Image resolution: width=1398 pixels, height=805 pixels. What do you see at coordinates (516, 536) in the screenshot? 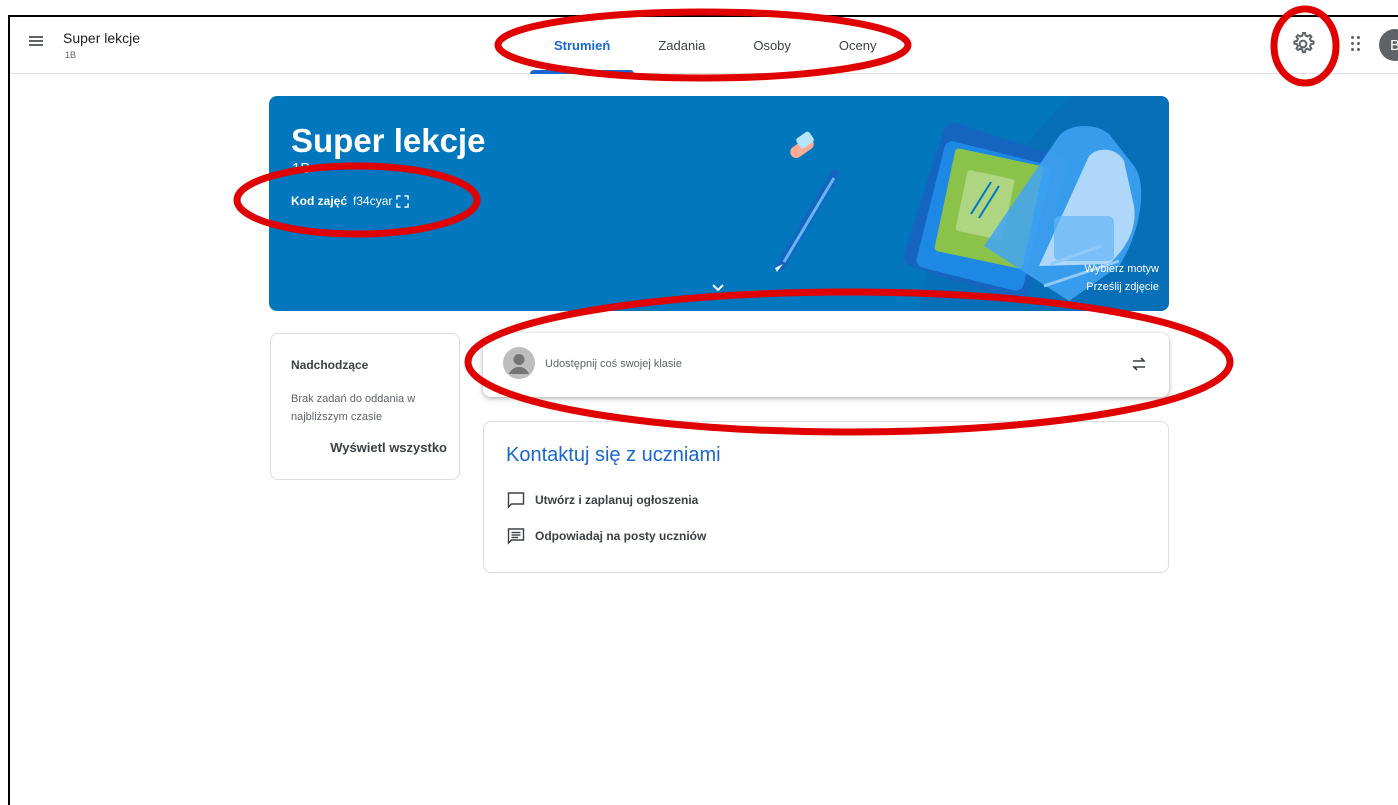
I see `comments-icon` at bounding box center [516, 536].